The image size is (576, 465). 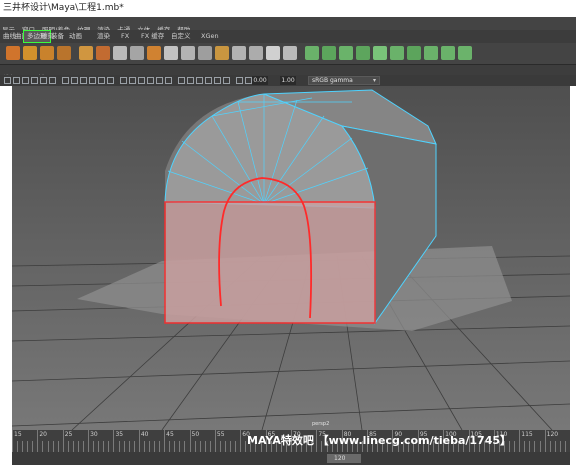 I want to click on append-icon, so click(x=256, y=53).